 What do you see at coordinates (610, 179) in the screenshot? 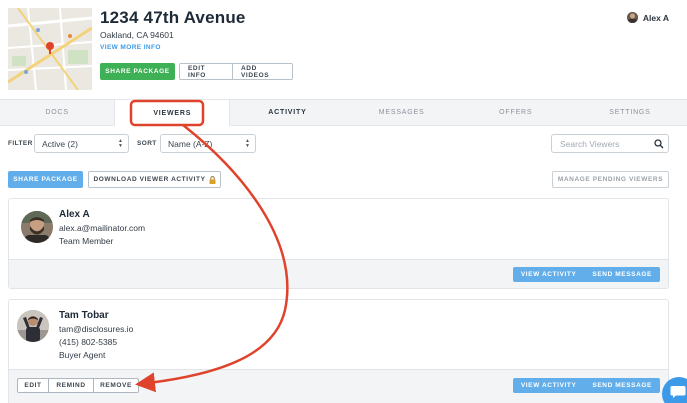
I see `manage-pending-viewers-button: MANAGE PENDING VIEWERS` at bounding box center [610, 179].